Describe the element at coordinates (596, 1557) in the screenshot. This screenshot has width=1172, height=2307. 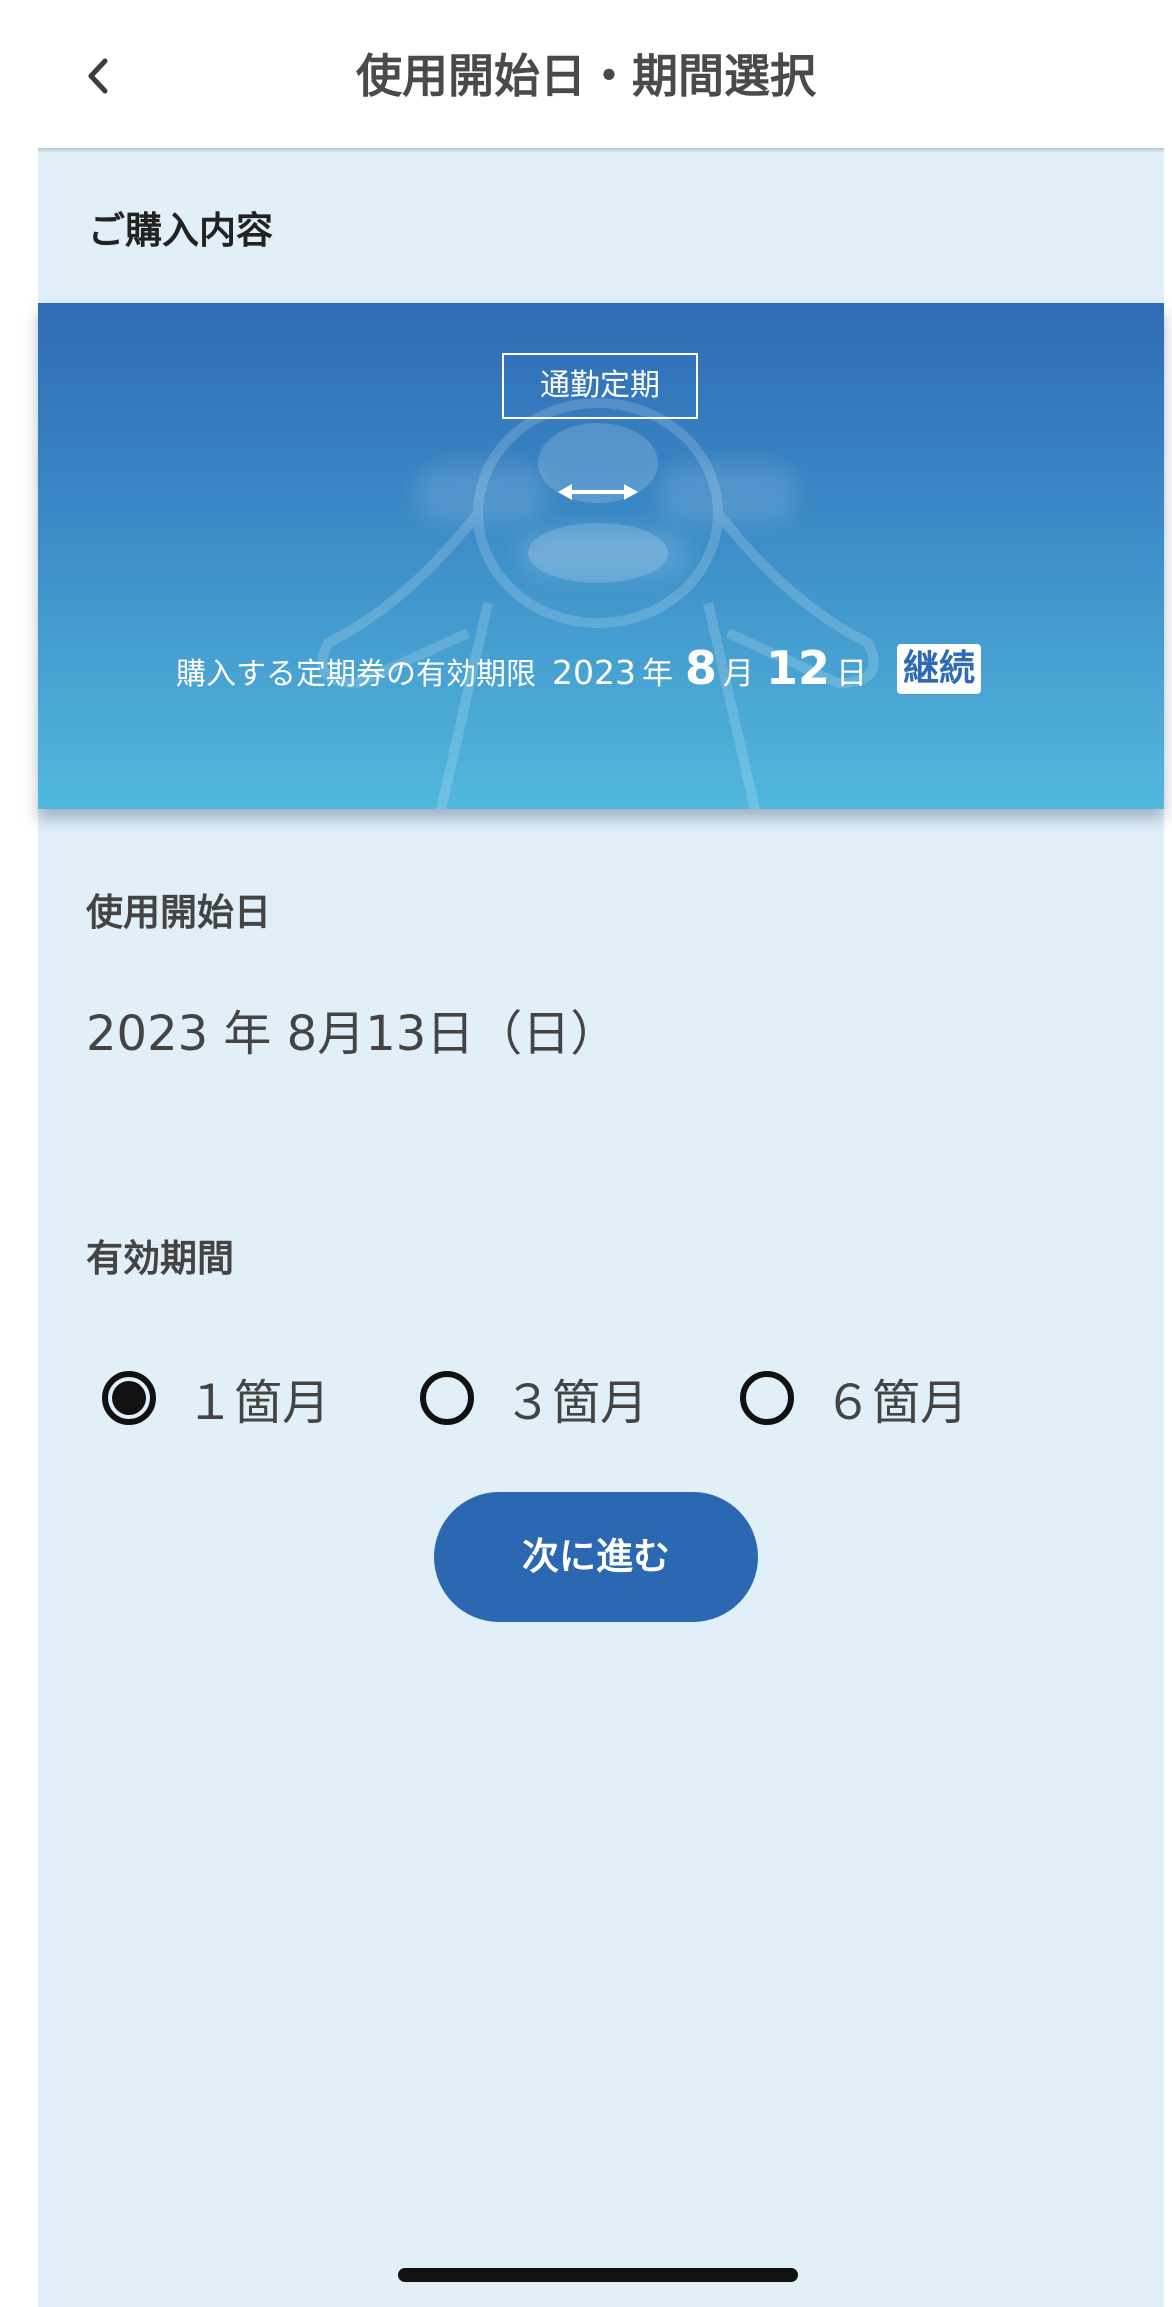
I see `next-button: 次に進む` at that location.